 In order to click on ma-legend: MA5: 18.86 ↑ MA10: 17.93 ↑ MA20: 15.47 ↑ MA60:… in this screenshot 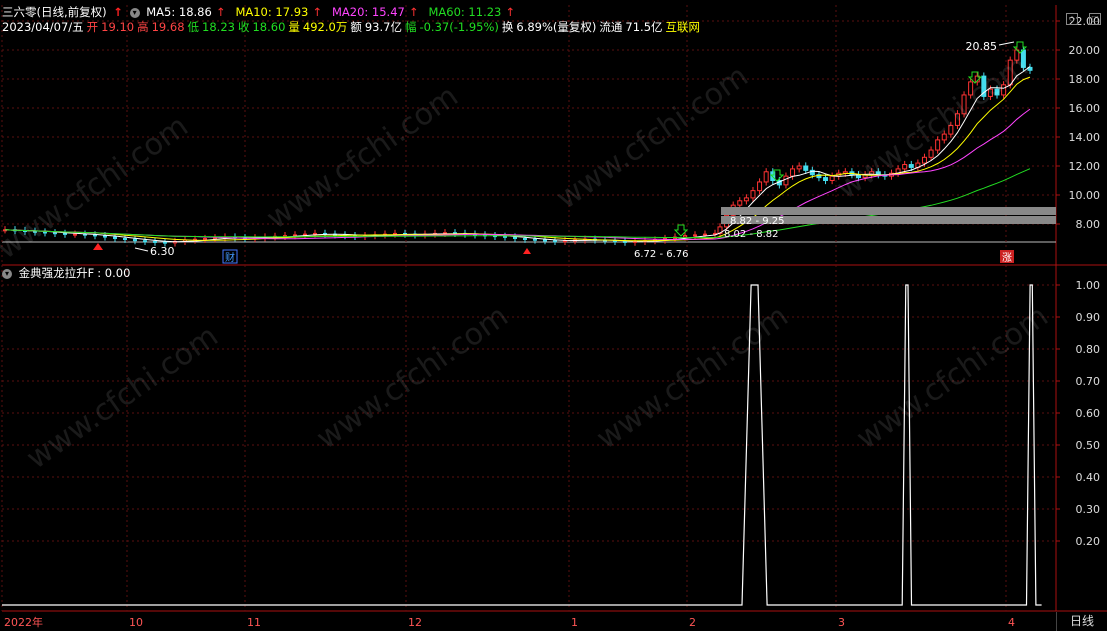, I will do `click(335, 12)`.